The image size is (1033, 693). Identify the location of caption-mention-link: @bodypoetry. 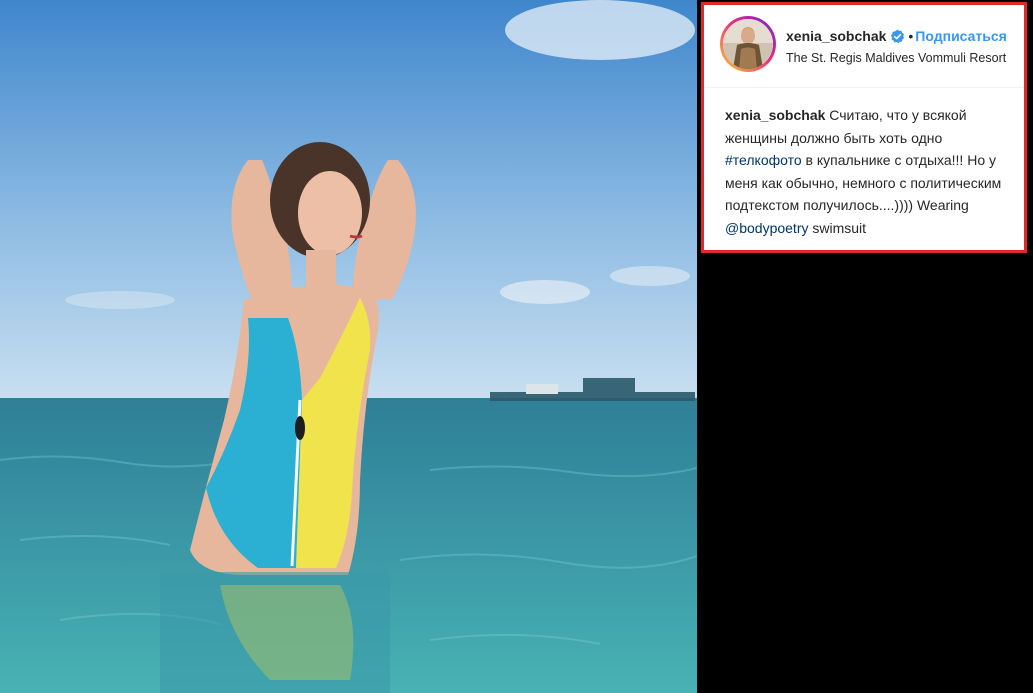
(766, 228).